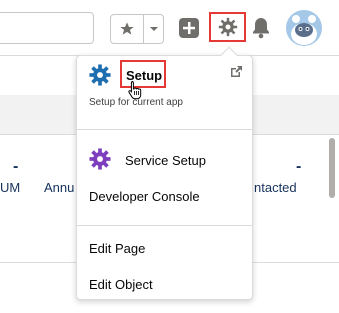  Describe the element at coordinates (332, 168) in the screenshot. I see `page-scrollbar` at that location.